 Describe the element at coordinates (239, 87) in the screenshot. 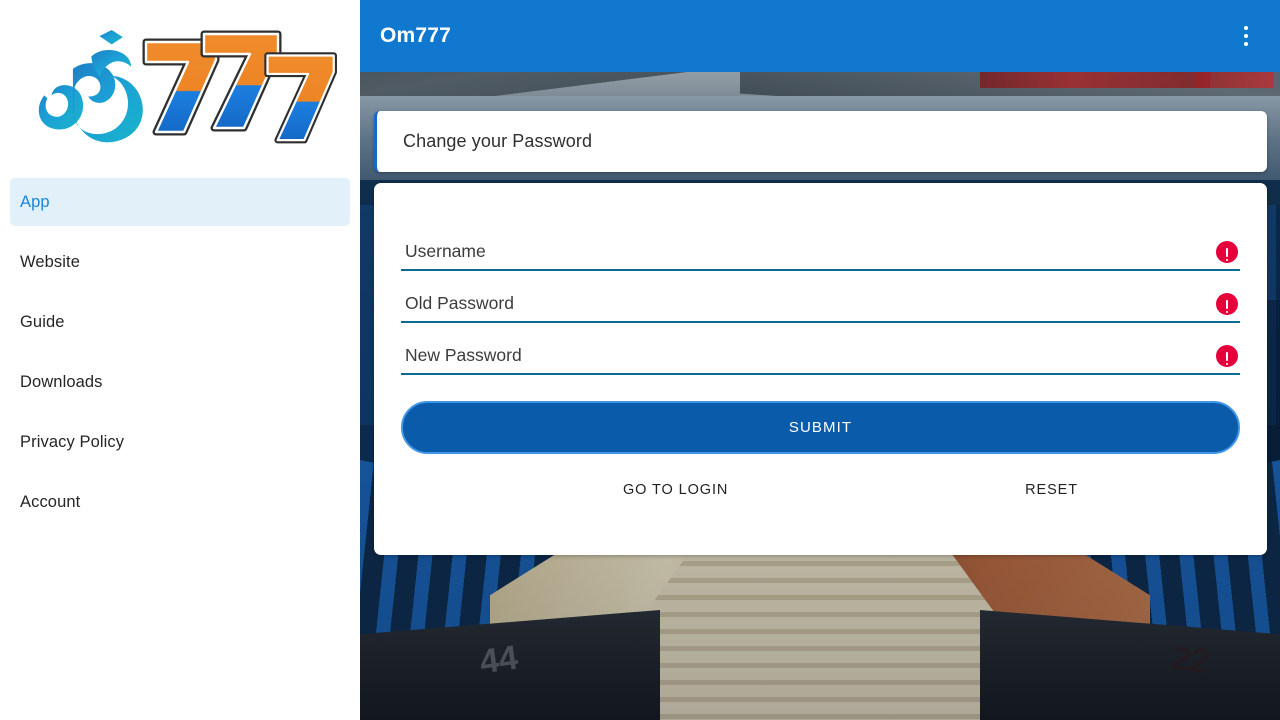

I see `777-text` at that location.